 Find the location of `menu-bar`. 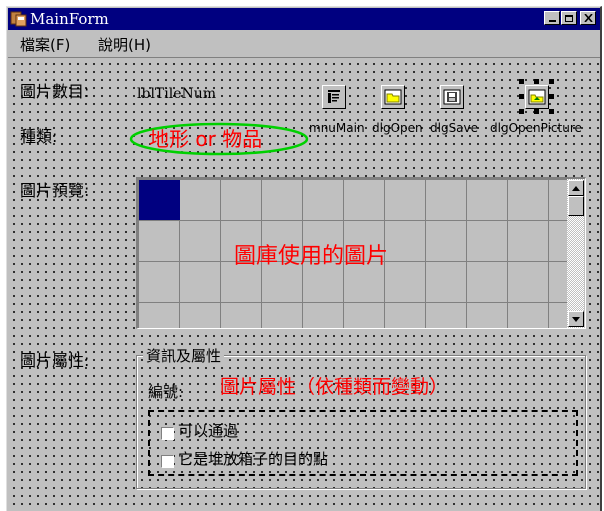

menu-bar is located at coordinates (304, 44).